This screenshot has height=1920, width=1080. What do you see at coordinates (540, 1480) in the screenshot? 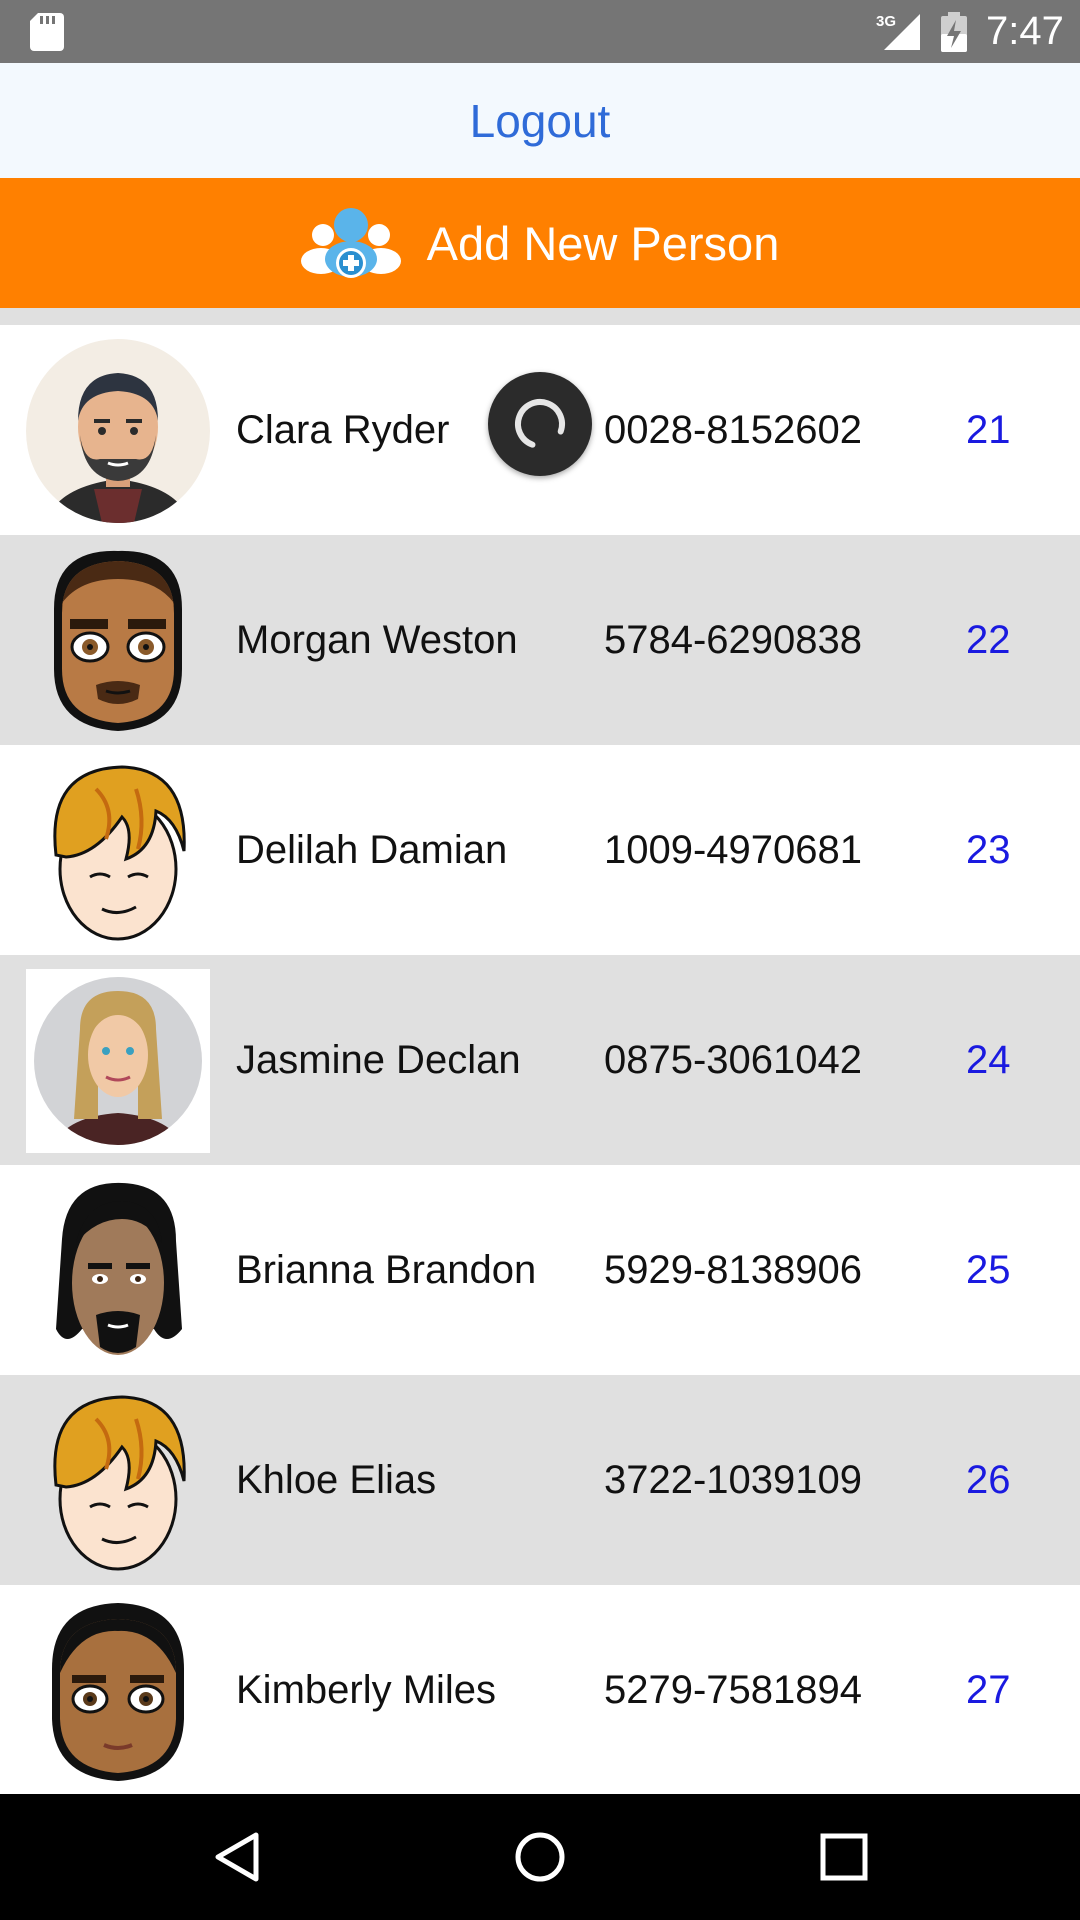
I see `list-item: Khloe Elias 3722-1039109 26` at bounding box center [540, 1480].